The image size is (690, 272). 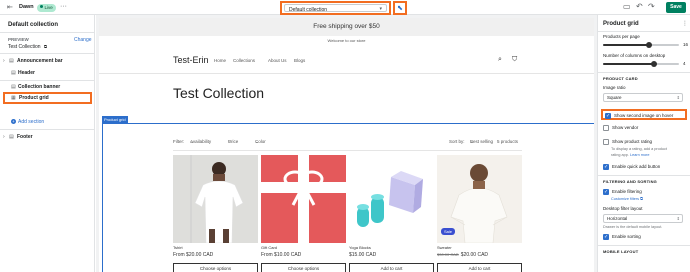 What do you see at coordinates (219, 93) in the screenshot?
I see `collection-title: Test Collection` at bounding box center [219, 93].